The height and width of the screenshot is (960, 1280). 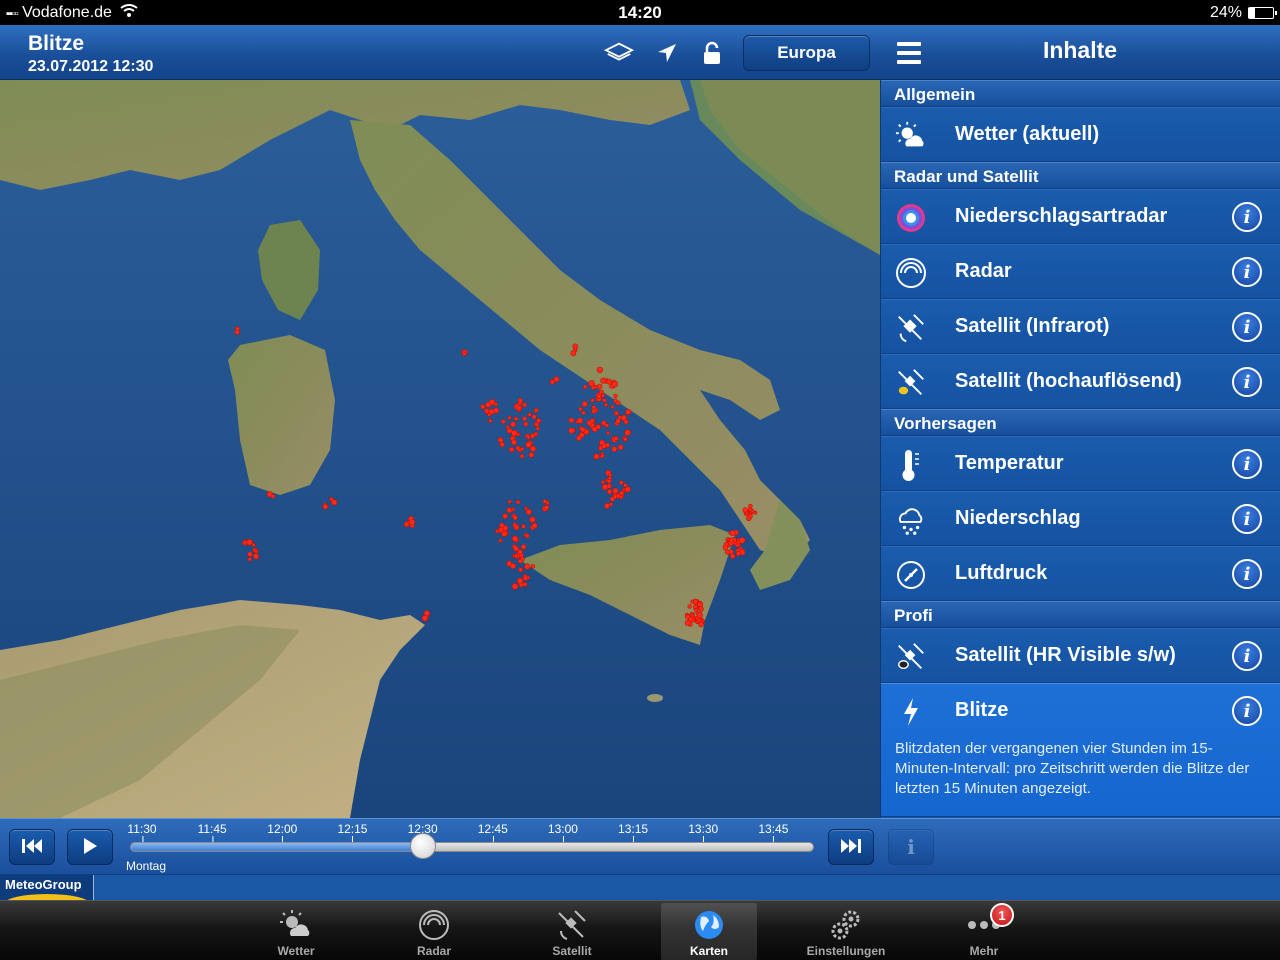 What do you see at coordinates (983, 271) in the screenshot?
I see `panel-item-label: Radar` at bounding box center [983, 271].